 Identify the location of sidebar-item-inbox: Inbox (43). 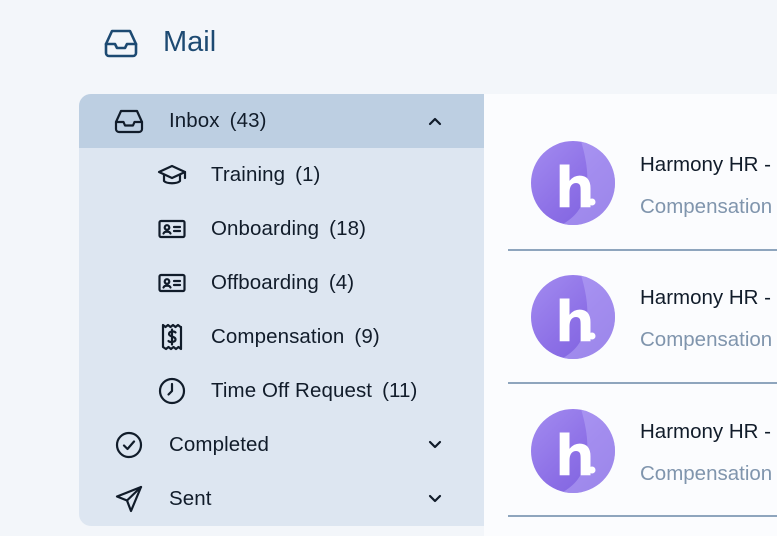
(281, 121).